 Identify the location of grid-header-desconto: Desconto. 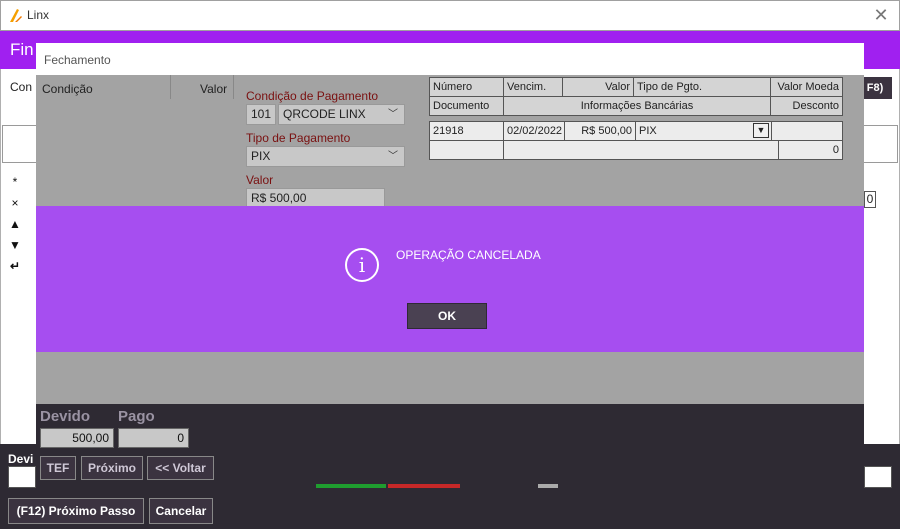
(806, 106).